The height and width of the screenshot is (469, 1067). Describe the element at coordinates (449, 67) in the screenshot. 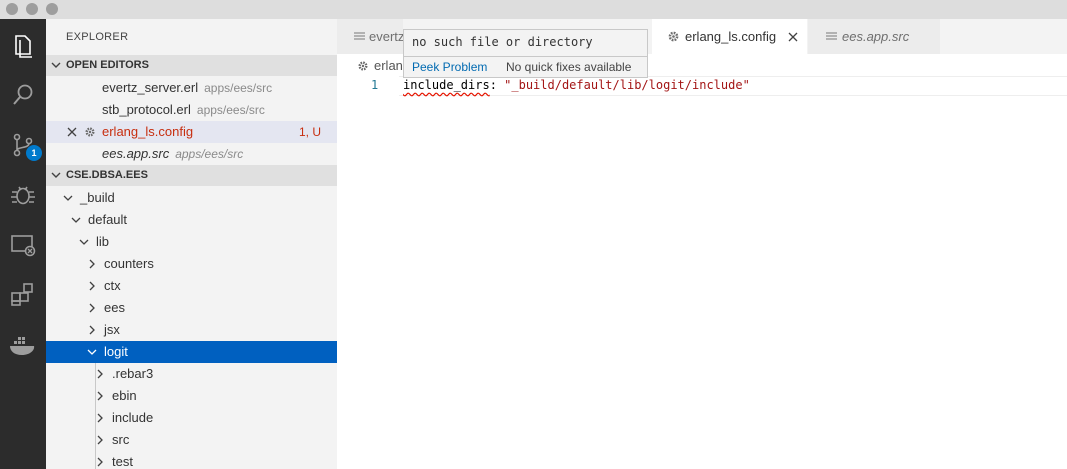

I see `peek-problem-link: Peek Problem` at that location.